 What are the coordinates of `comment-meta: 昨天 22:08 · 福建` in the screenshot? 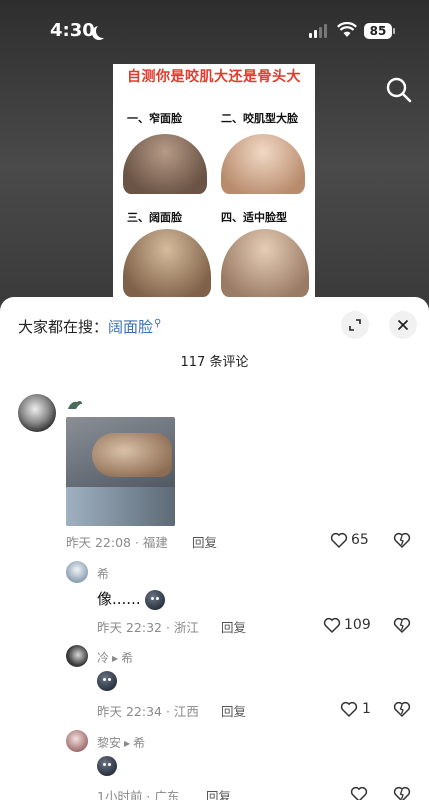 It's located at (117, 542).